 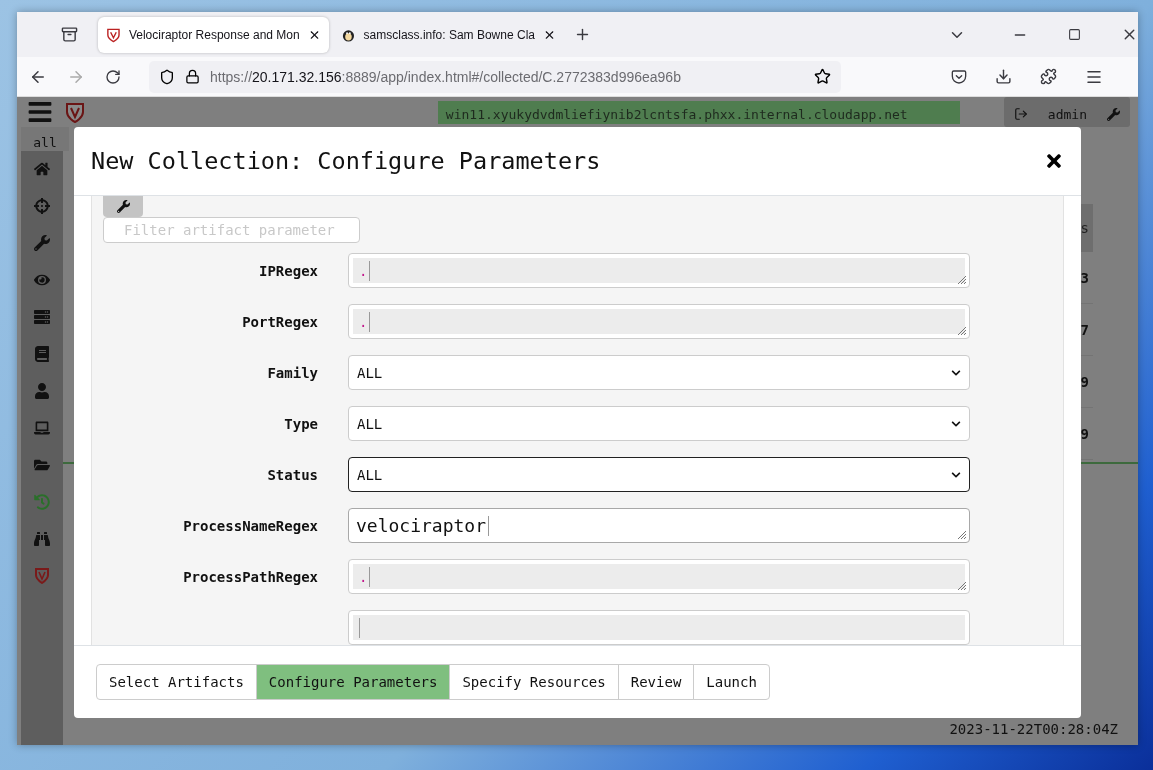 What do you see at coordinates (1033, 729) in the screenshot?
I see `timestamp: 2023-11-22T00:28:04Z` at bounding box center [1033, 729].